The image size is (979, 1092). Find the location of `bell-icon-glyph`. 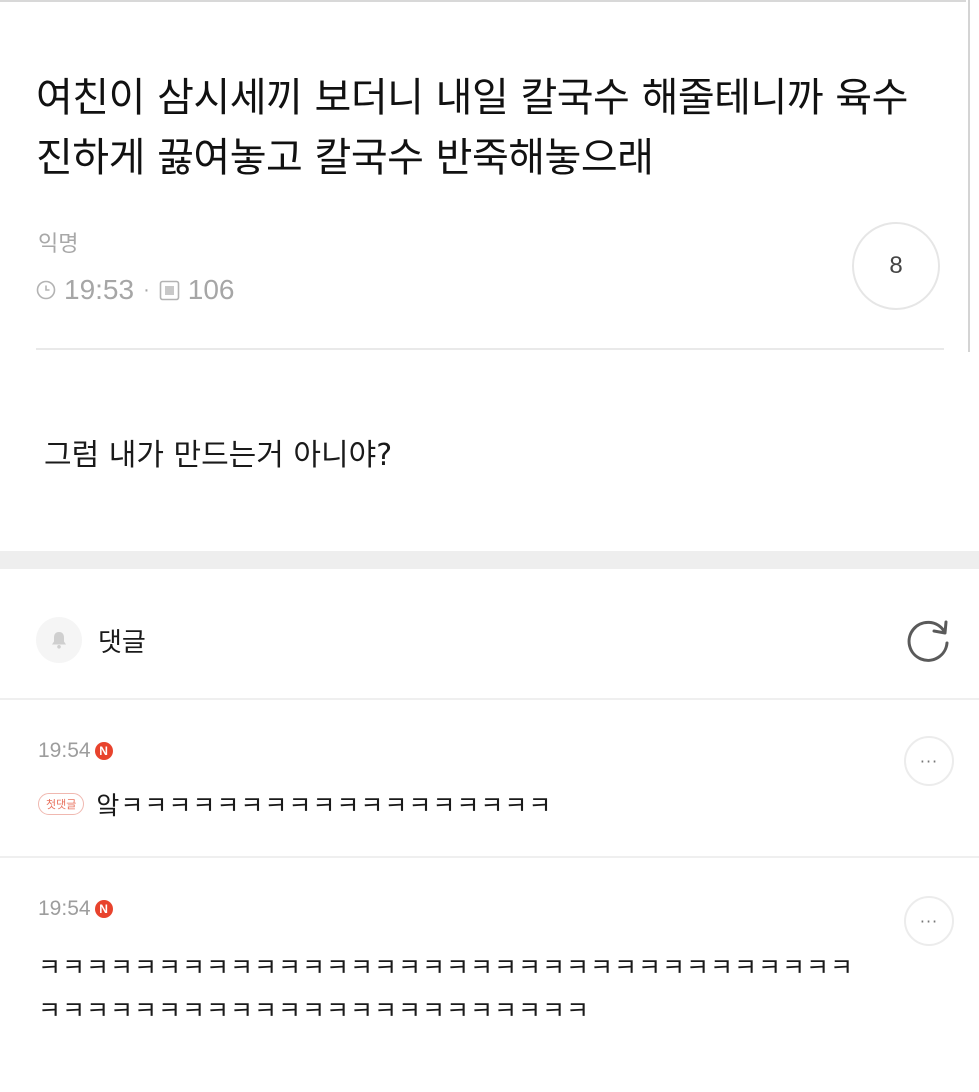

bell-icon-glyph is located at coordinates (59, 640).